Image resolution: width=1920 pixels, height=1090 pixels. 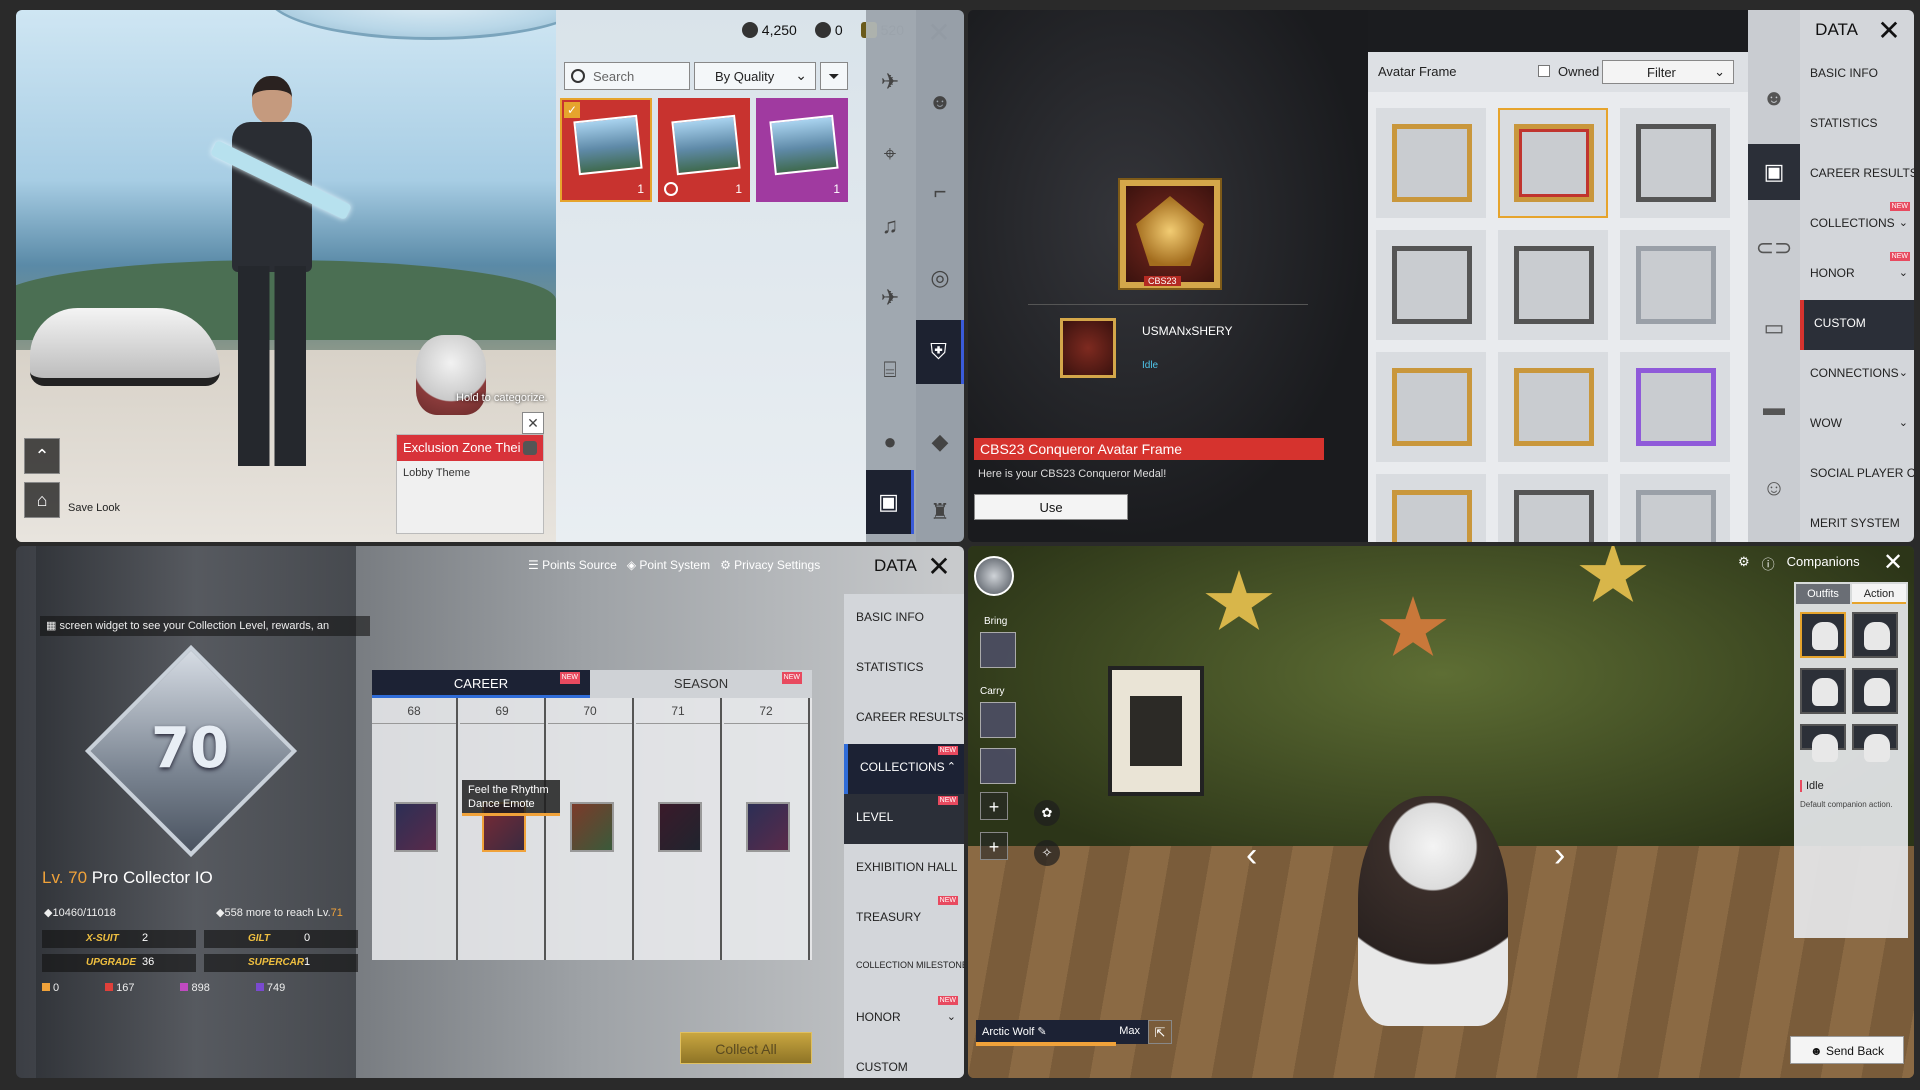 I want to click on microphone-icon: ♫, so click(x=890, y=226).